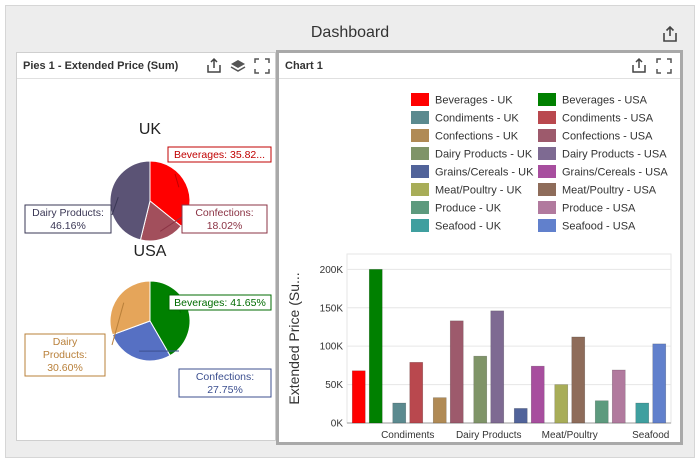  Describe the element at coordinates (484, 173) in the screenshot. I see `legend-label: Grains/Cereals - UK` at that location.